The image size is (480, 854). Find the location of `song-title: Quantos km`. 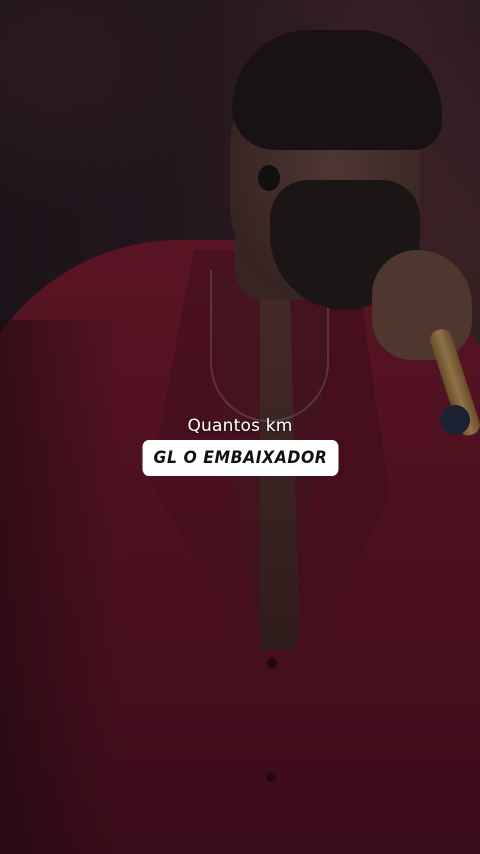

song-title: Quantos km is located at coordinates (240, 426).